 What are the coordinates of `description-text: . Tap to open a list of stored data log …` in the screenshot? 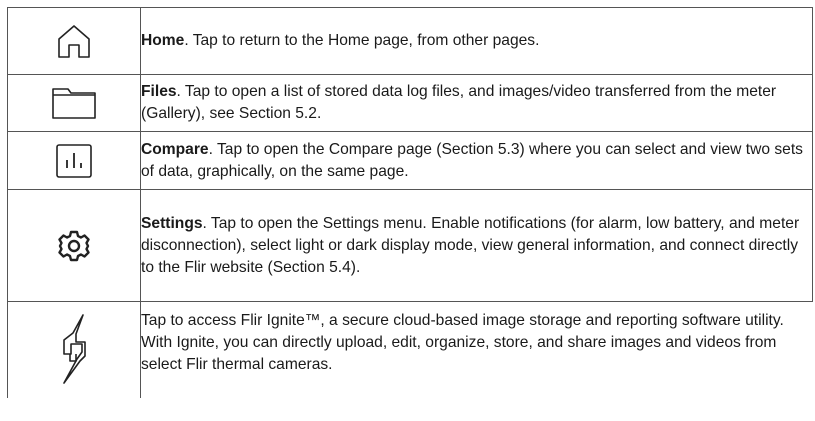 It's located at (459, 102).